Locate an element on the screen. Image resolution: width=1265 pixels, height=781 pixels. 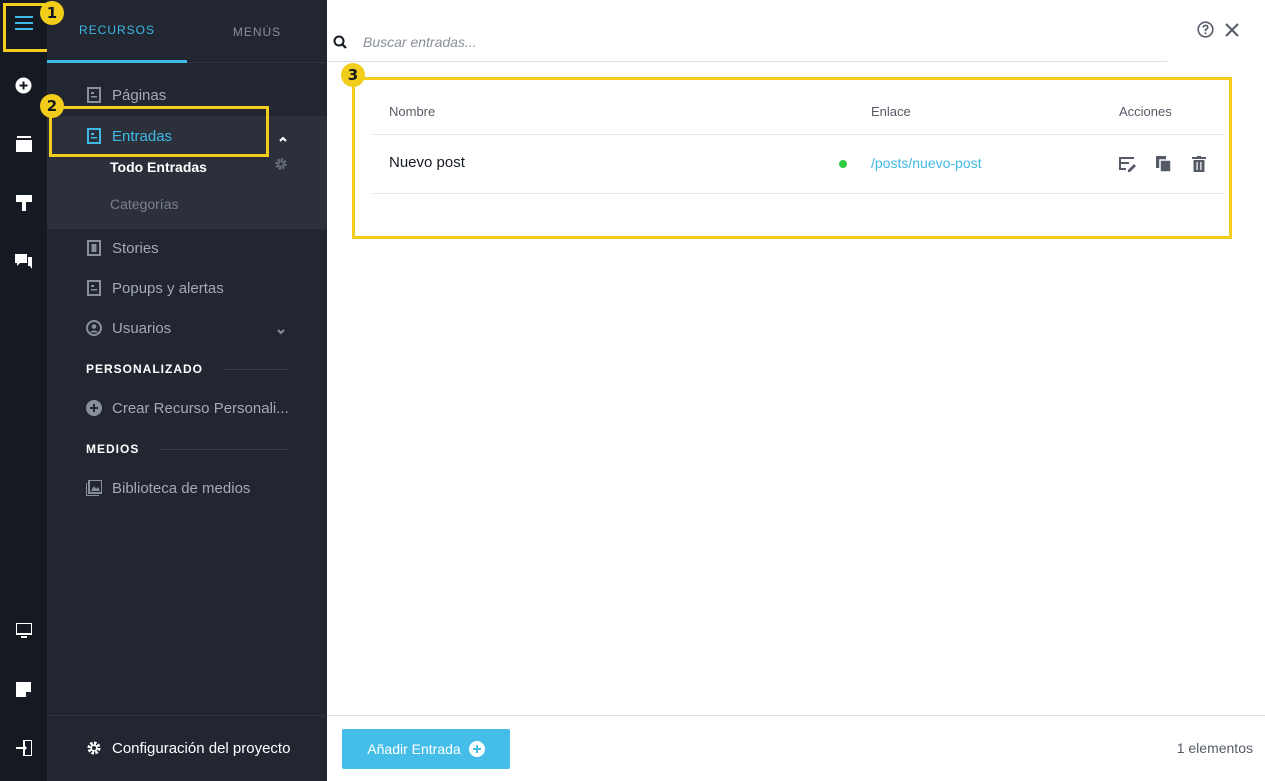
table-highlight-box is located at coordinates (792, 158).